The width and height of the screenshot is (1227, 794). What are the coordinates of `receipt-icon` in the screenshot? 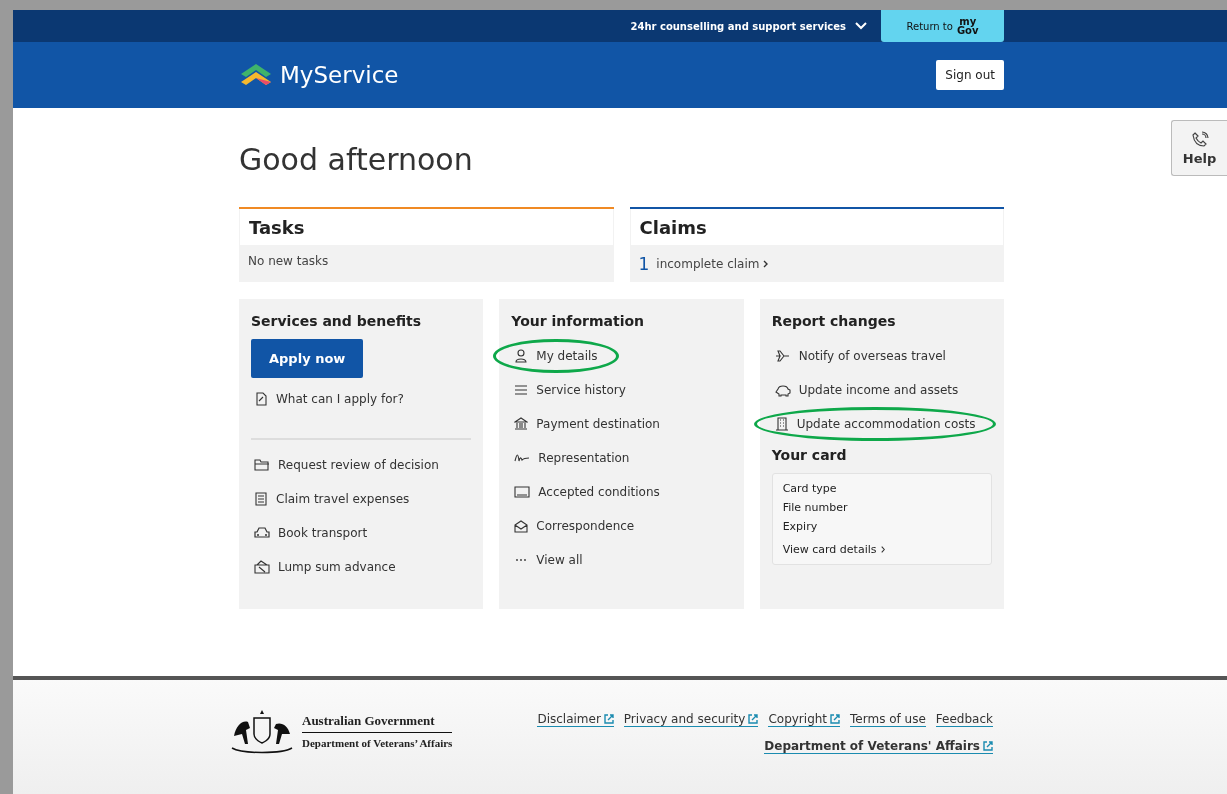 It's located at (261, 499).